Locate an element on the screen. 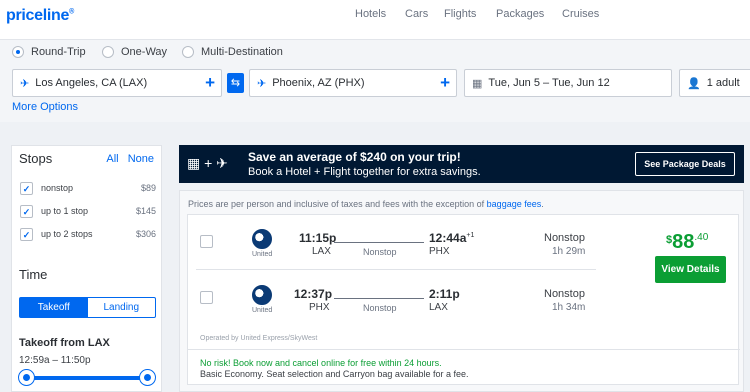 This screenshot has height=392, width=750. departure-time: 12:37p is located at coordinates (313, 294).